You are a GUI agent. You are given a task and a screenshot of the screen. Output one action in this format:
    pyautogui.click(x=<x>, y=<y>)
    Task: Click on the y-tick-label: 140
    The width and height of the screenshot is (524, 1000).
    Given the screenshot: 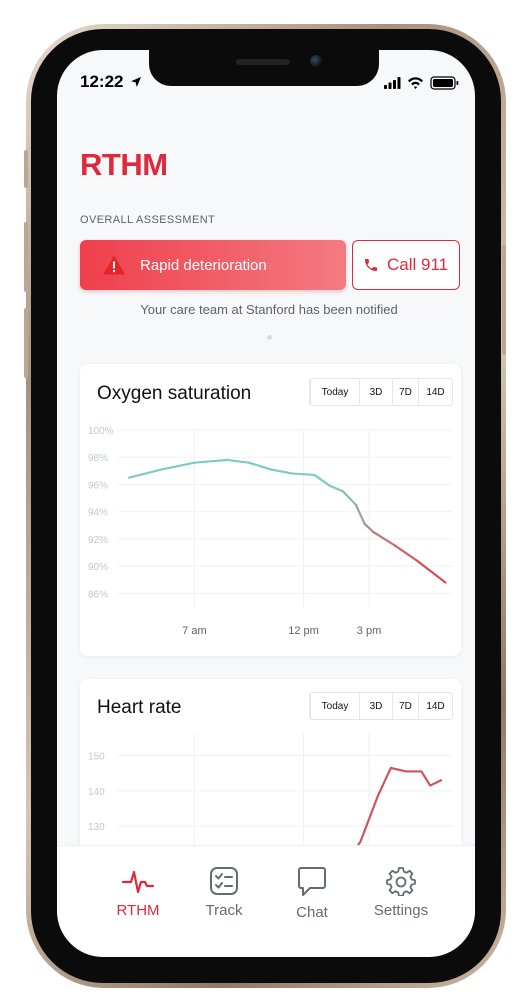 What is the action you would take?
    pyautogui.click(x=96, y=792)
    